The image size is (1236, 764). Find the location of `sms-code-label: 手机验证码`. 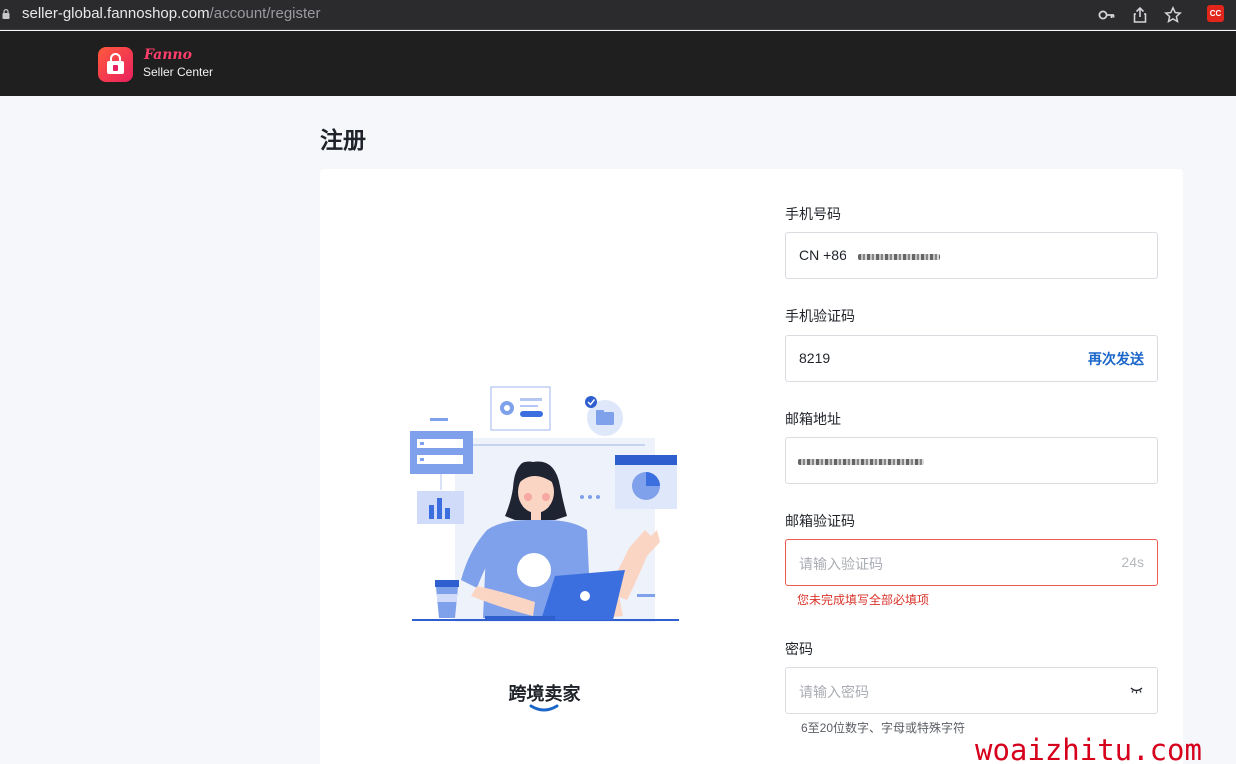

sms-code-label: 手机验证码 is located at coordinates (820, 316).